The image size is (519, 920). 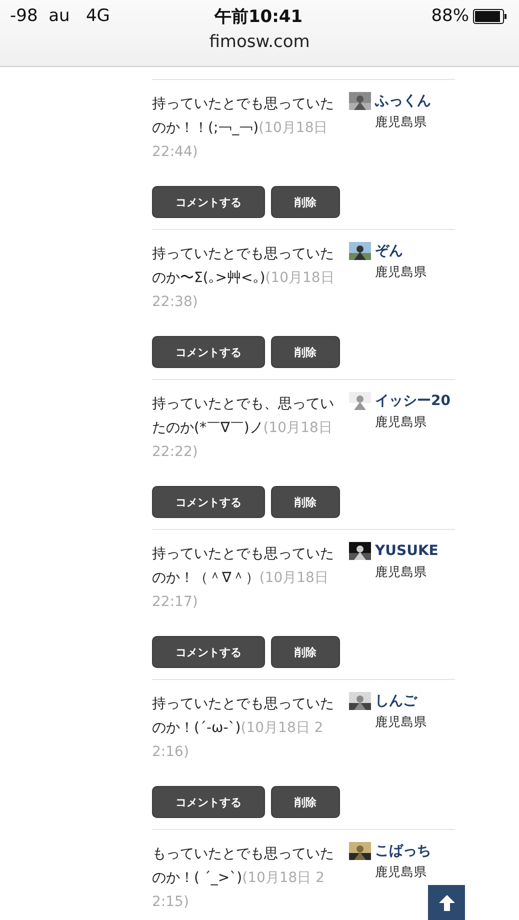 I want to click on scroll-top-button, so click(x=446, y=902).